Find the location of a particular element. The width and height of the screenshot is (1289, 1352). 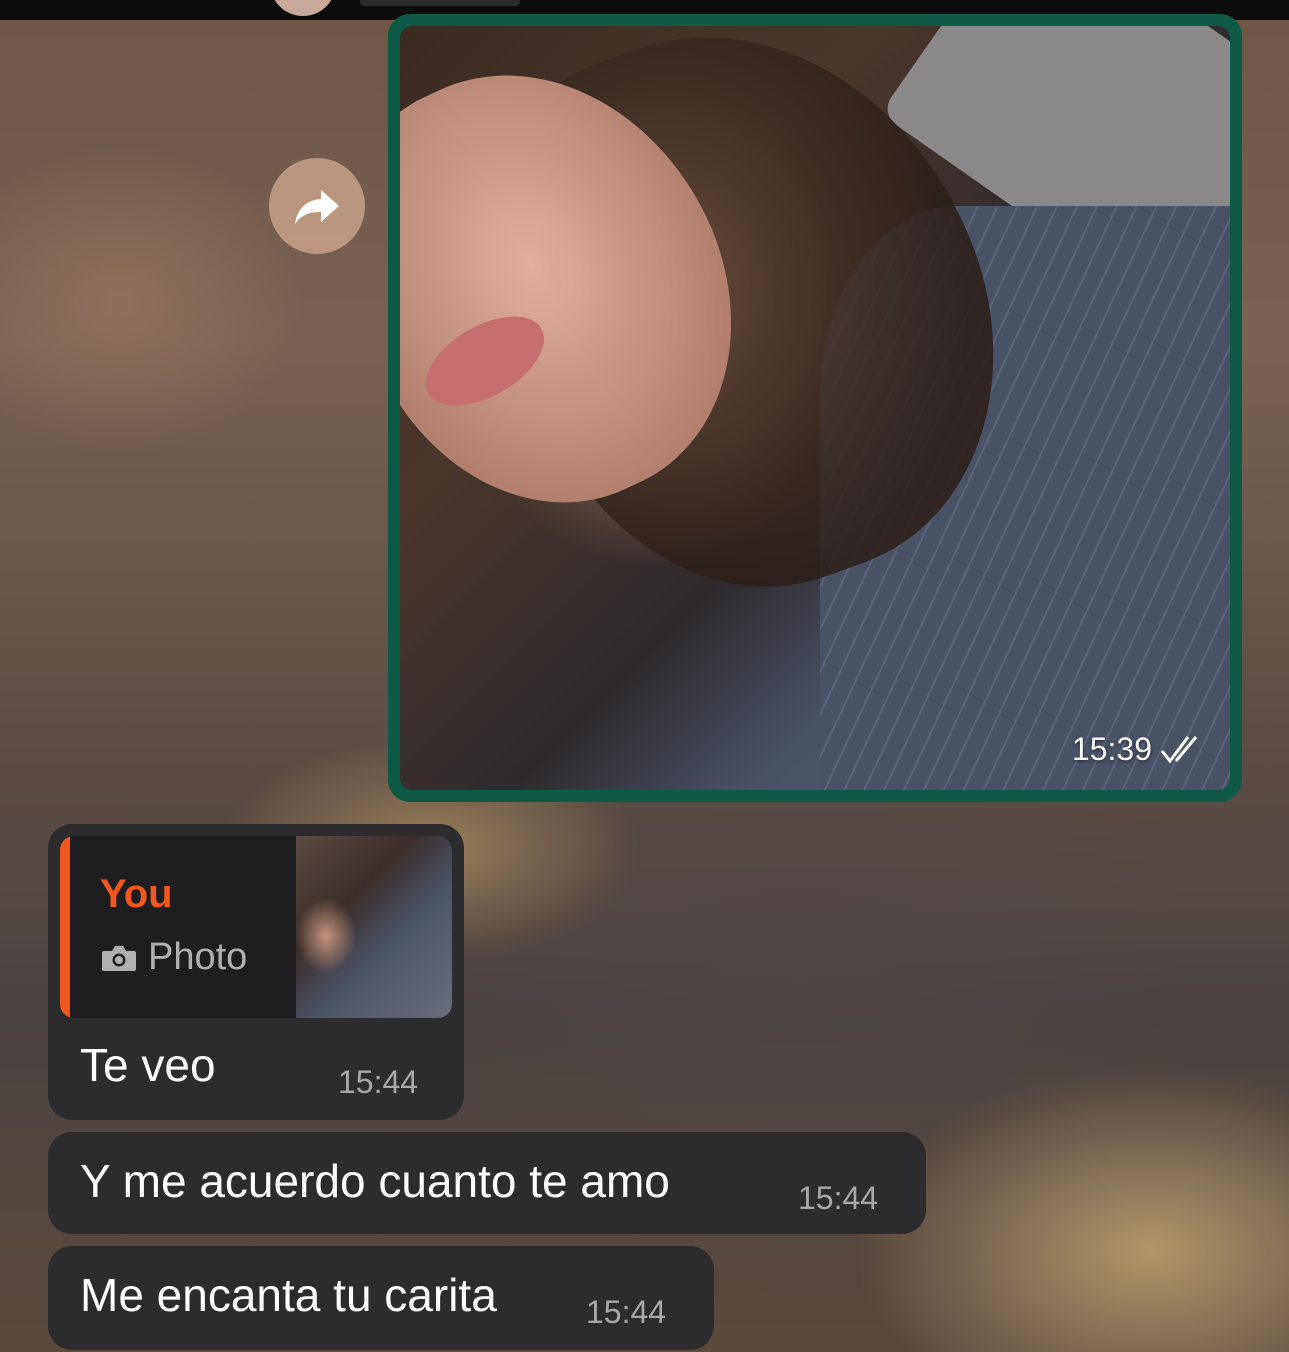

share-arrow-icon is located at coordinates (317, 207).